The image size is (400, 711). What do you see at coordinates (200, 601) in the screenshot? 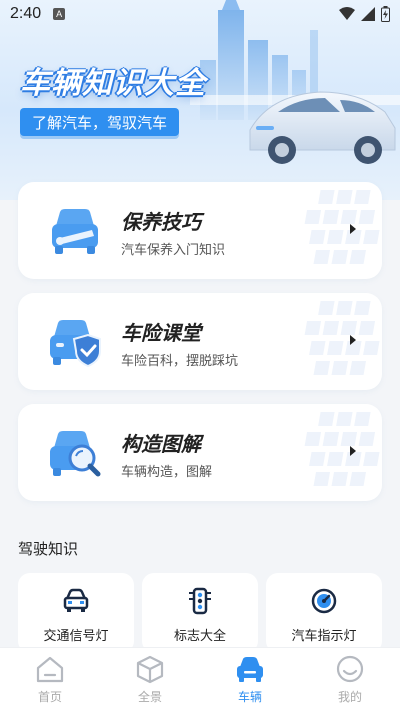
I see `traffic-light-icon` at bounding box center [200, 601].